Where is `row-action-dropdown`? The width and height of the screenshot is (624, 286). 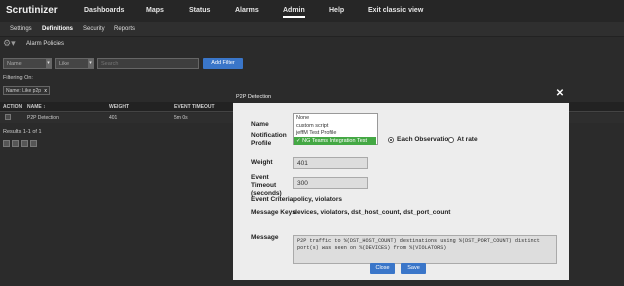 row-action-dropdown is located at coordinates (8, 117).